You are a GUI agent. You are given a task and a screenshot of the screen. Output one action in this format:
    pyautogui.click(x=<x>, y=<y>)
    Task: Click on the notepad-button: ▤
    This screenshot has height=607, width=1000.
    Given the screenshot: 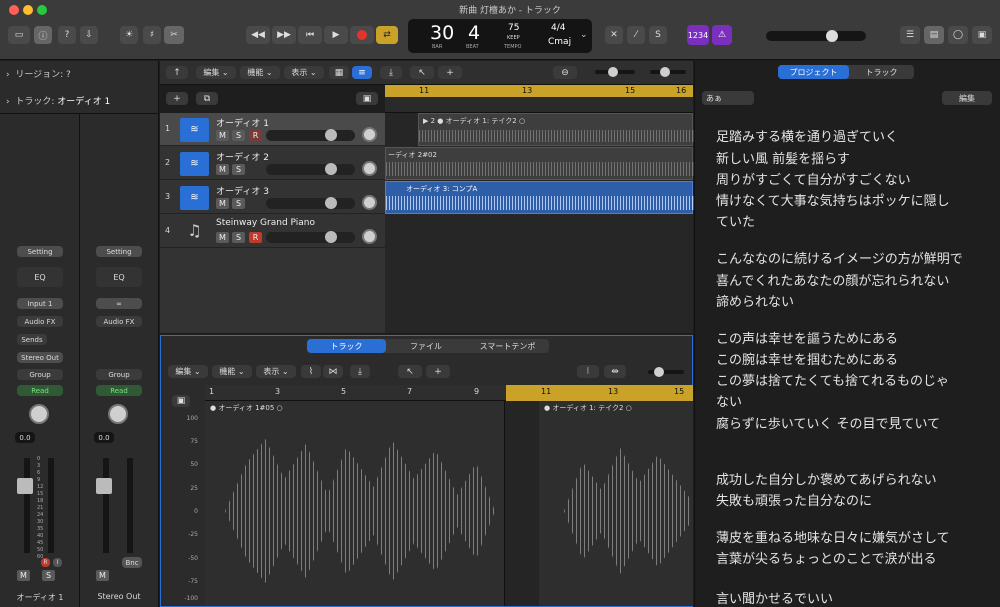 What is the action you would take?
    pyautogui.click(x=934, y=35)
    